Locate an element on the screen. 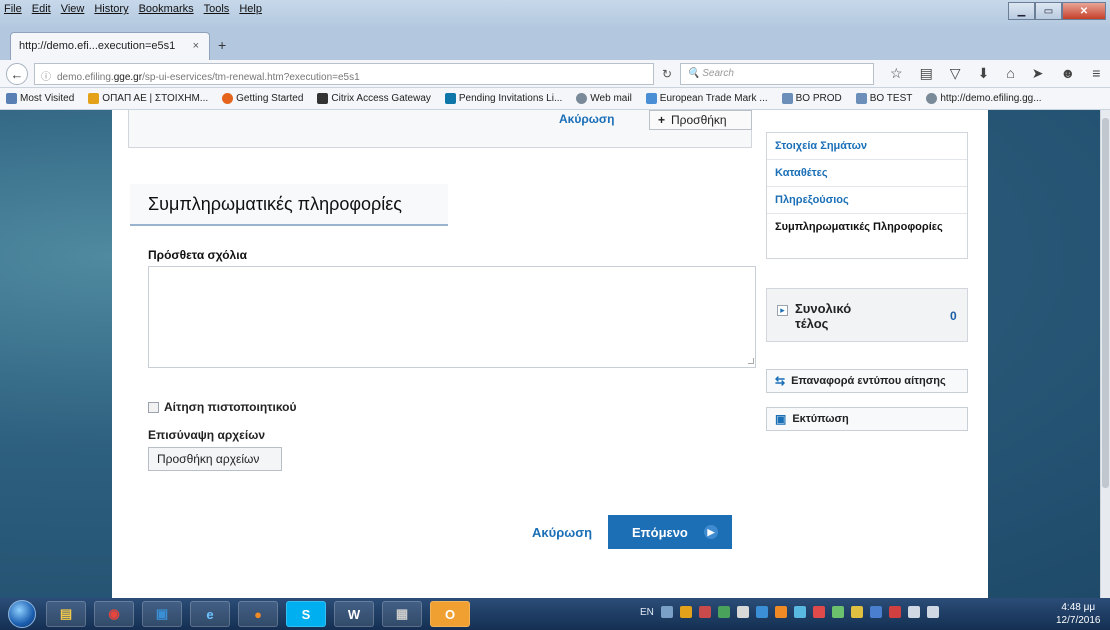  chrome-icon: ◉ is located at coordinates (114, 614).